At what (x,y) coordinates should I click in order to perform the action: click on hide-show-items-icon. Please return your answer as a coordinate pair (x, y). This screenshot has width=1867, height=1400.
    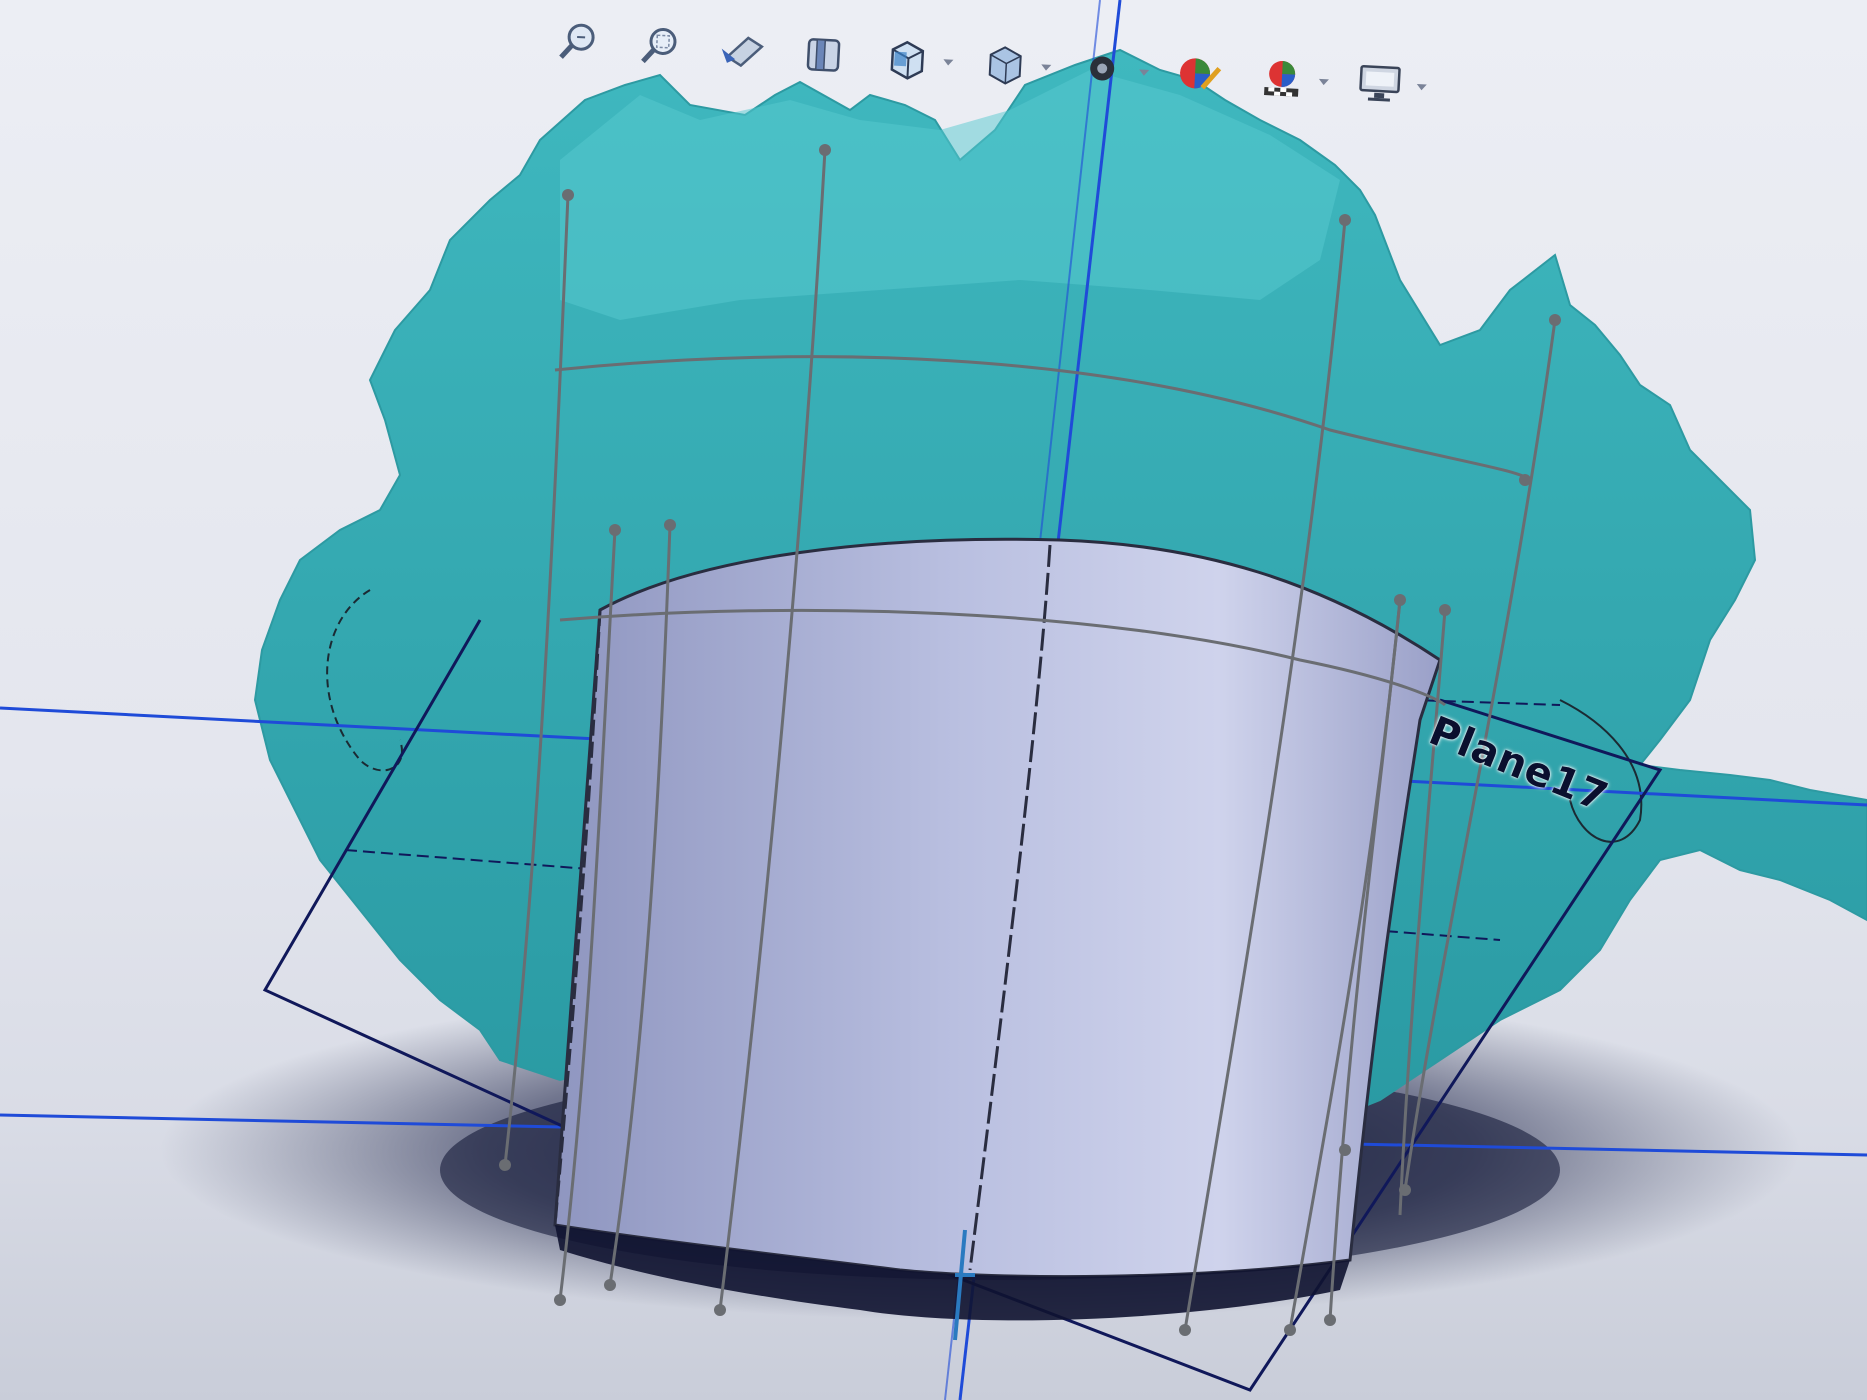
    Looking at the image, I should click on (1102, 70).